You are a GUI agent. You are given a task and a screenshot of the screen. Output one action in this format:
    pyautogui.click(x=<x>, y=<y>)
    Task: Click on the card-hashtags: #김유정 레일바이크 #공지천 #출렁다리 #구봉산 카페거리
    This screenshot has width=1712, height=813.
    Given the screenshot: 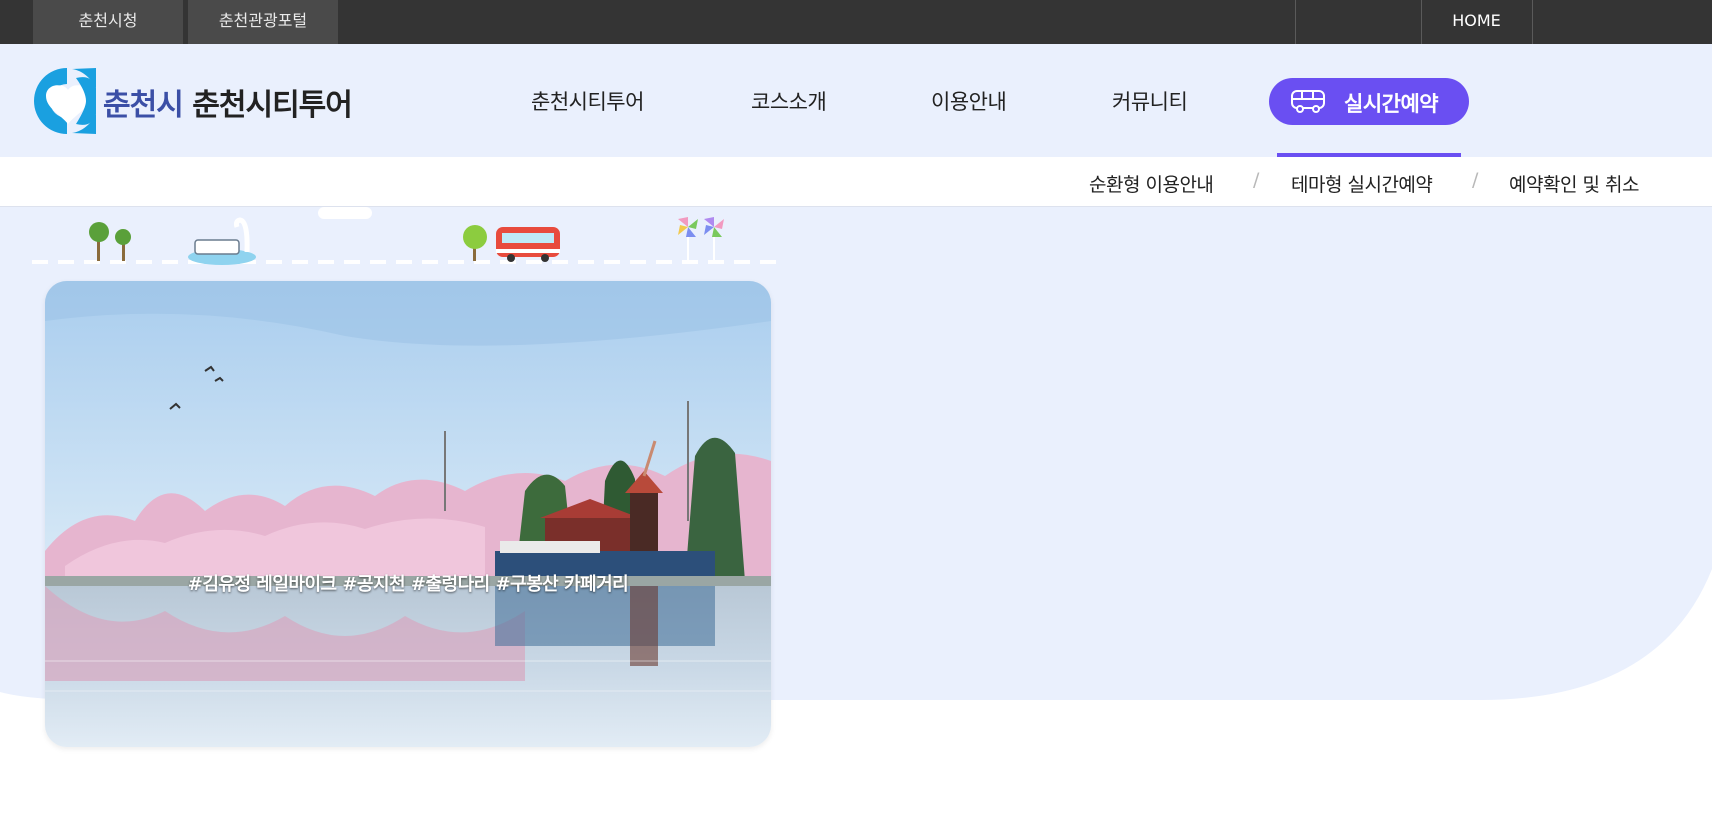 What is the action you would take?
    pyautogui.click(x=408, y=584)
    